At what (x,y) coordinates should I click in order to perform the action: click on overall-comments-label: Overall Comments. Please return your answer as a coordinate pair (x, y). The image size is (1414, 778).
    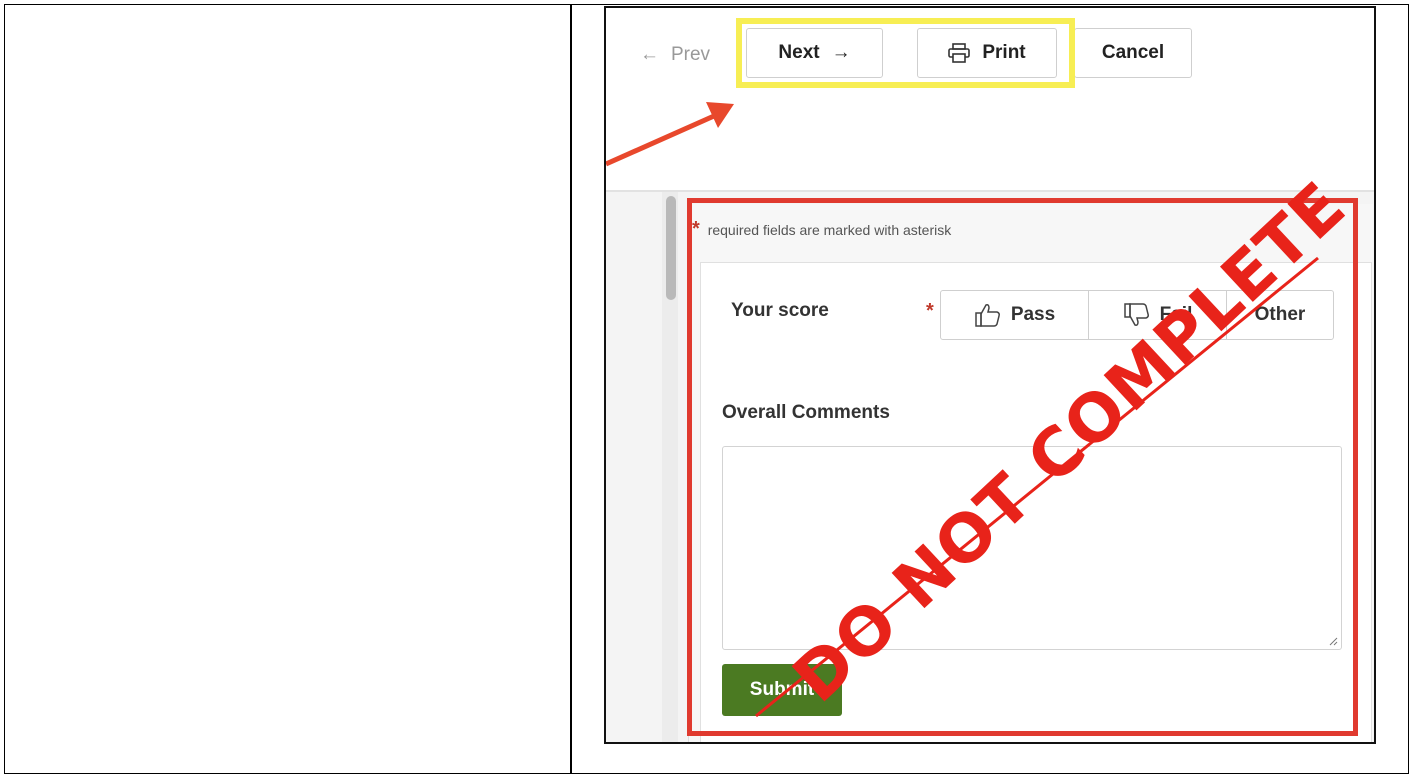
    Looking at the image, I should click on (806, 412).